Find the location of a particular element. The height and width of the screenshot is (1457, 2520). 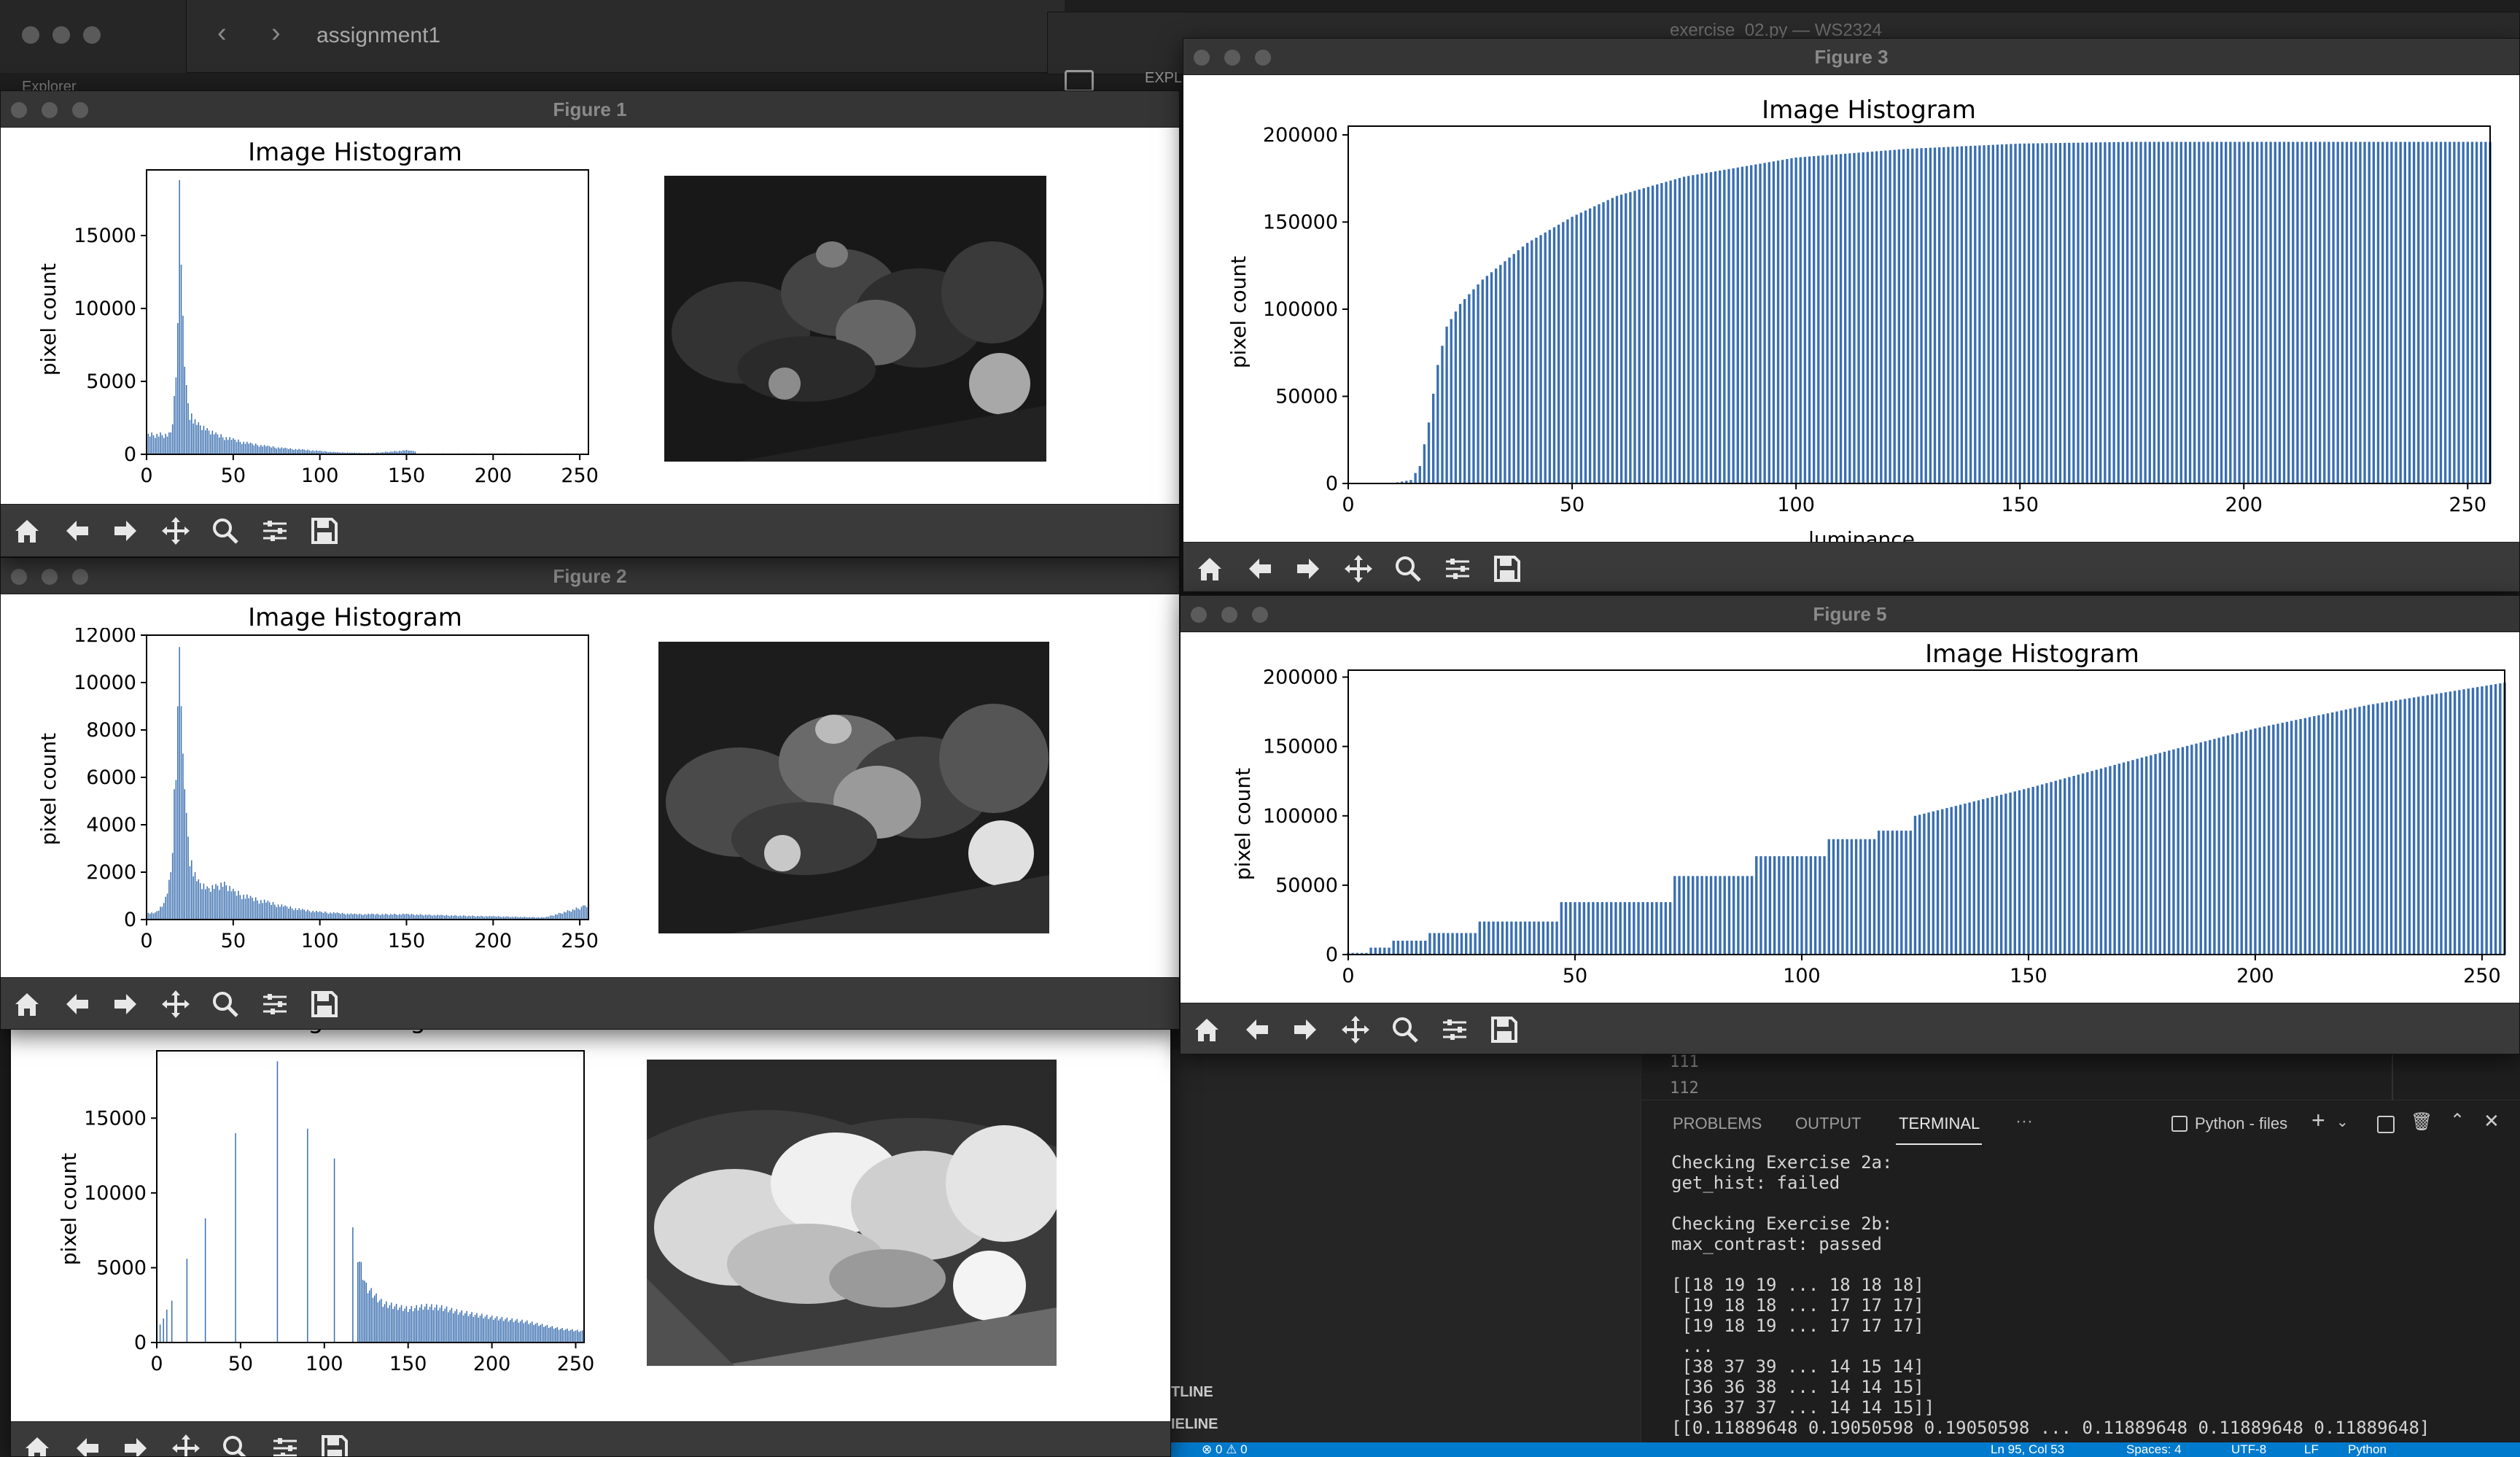

new-terminal-icon: + is located at coordinates (2318, 1121).